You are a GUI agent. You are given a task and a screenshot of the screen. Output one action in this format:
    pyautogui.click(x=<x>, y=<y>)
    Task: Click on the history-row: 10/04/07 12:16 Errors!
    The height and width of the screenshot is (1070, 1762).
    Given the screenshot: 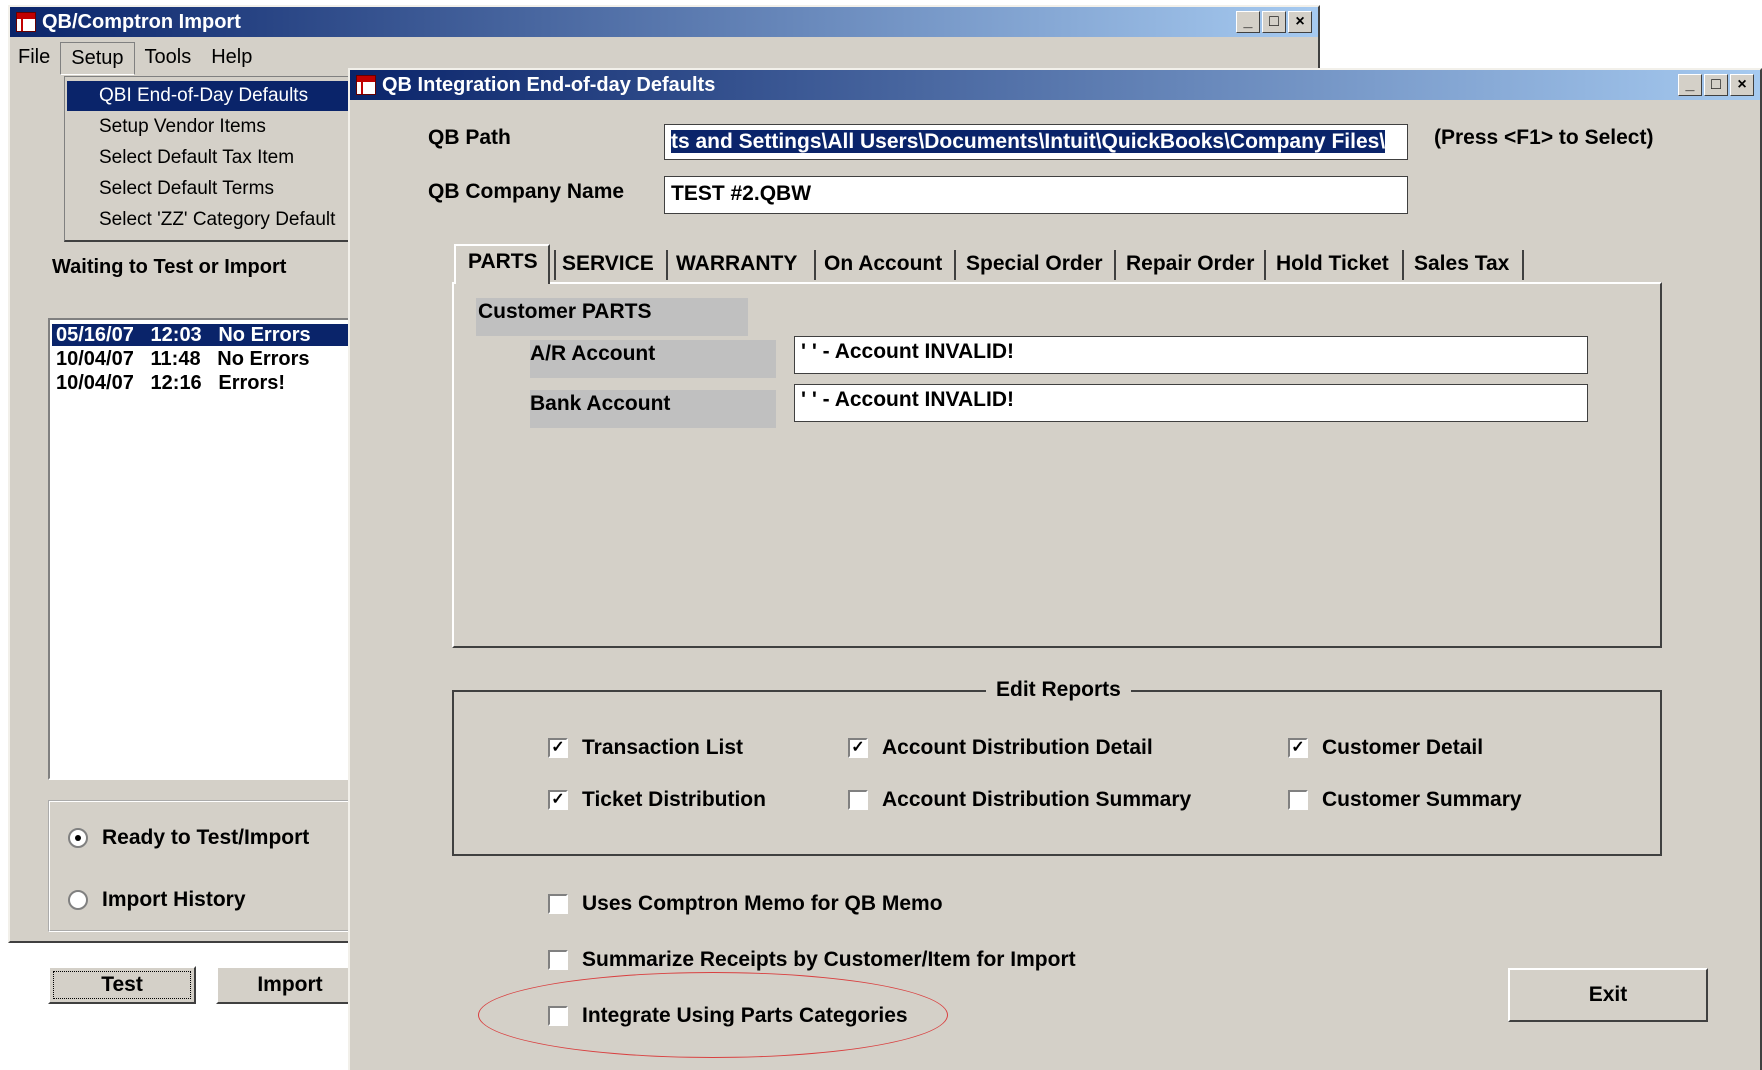 What is the action you would take?
    pyautogui.click(x=168, y=383)
    